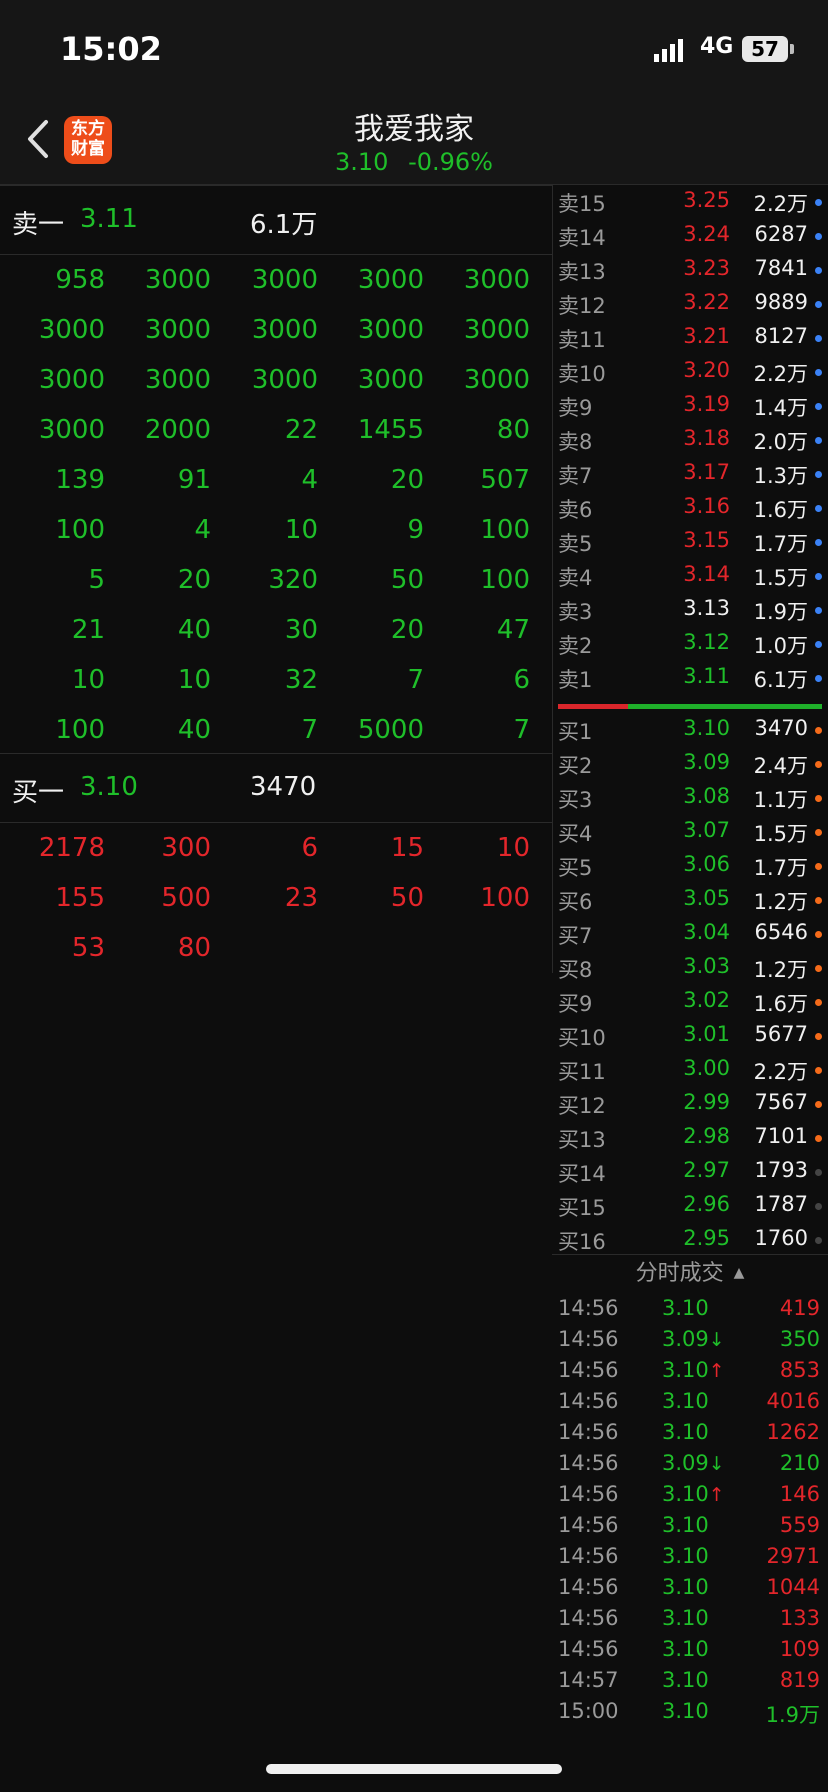 The height and width of the screenshot is (1792, 828). Describe the element at coordinates (799, 1649) in the screenshot. I see `tick-volume: 109` at that location.